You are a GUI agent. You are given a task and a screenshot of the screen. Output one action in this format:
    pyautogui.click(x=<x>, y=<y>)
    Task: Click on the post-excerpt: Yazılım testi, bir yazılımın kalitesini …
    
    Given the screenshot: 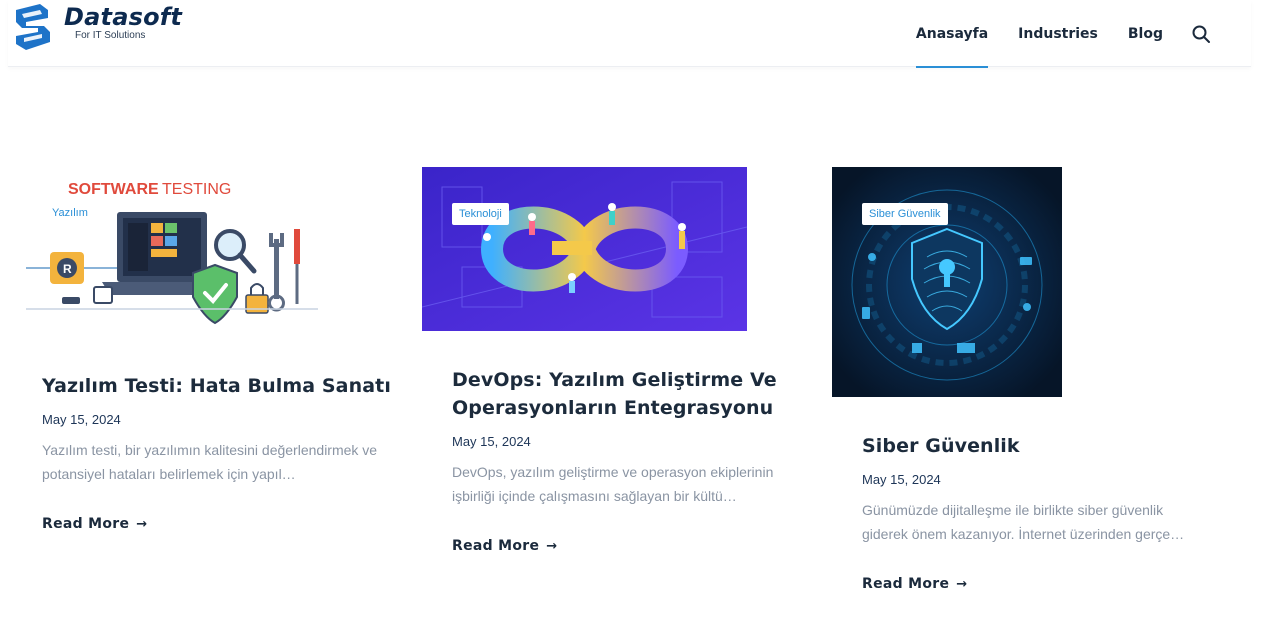 What is the action you would take?
    pyautogui.click(x=210, y=462)
    